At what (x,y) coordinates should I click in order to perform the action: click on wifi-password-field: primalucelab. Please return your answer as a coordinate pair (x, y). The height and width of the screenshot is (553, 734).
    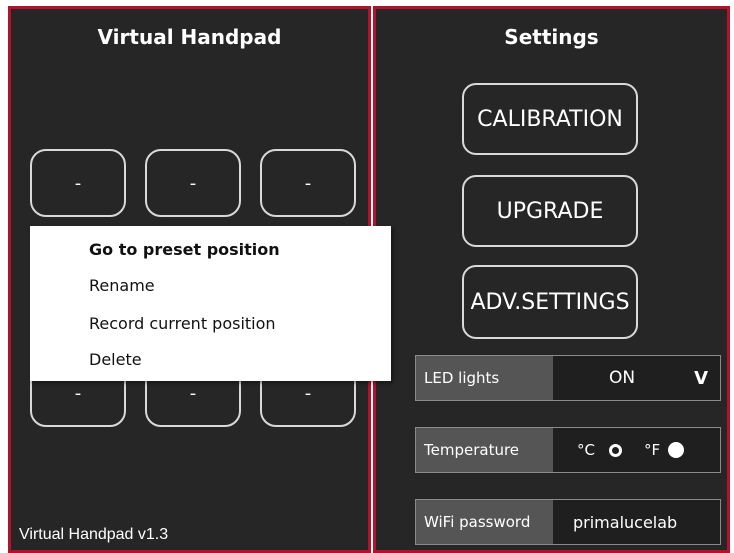
    Looking at the image, I should click on (636, 522).